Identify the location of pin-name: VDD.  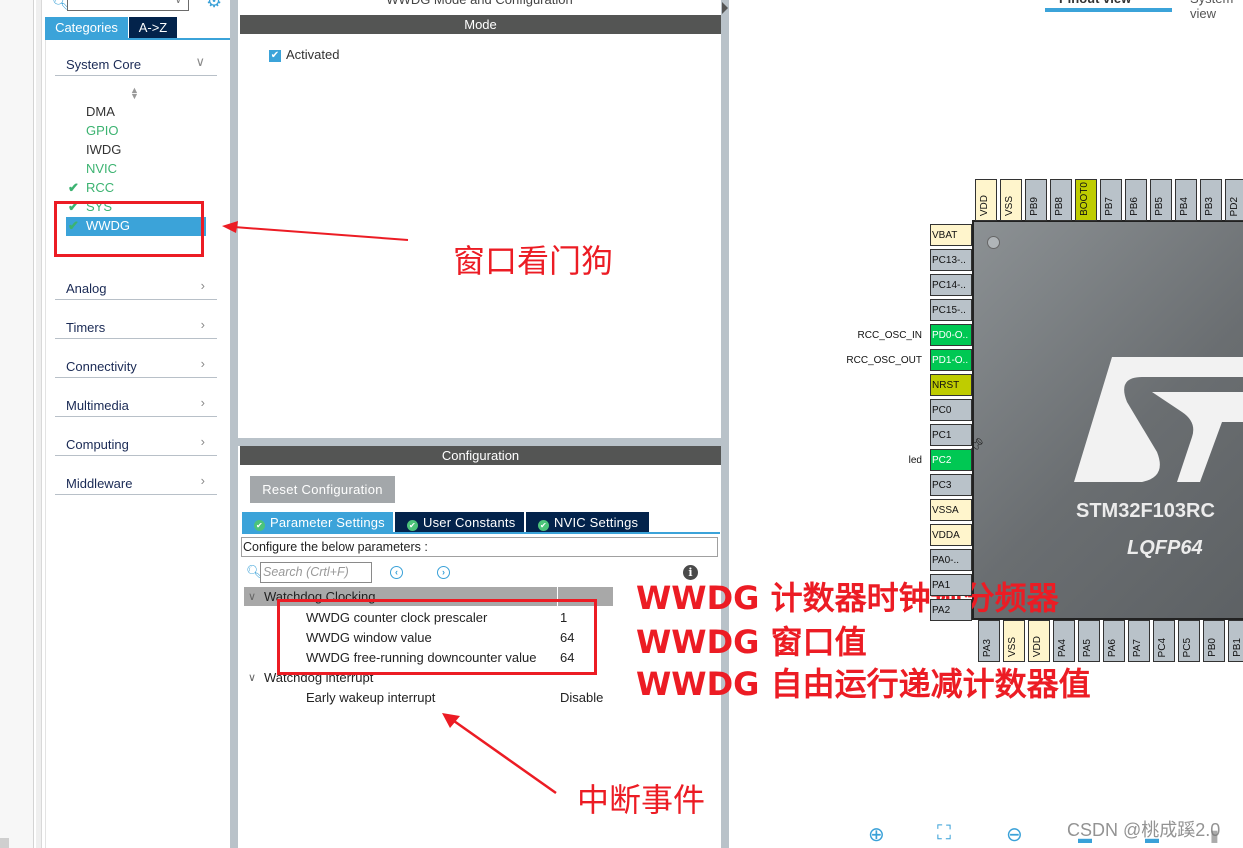
(1037, 646).